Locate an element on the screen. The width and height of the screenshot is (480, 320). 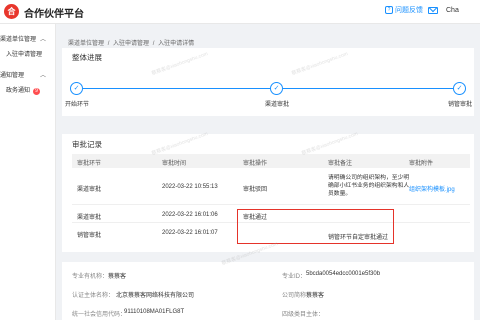
row-divider is located at coordinates (271, 204).